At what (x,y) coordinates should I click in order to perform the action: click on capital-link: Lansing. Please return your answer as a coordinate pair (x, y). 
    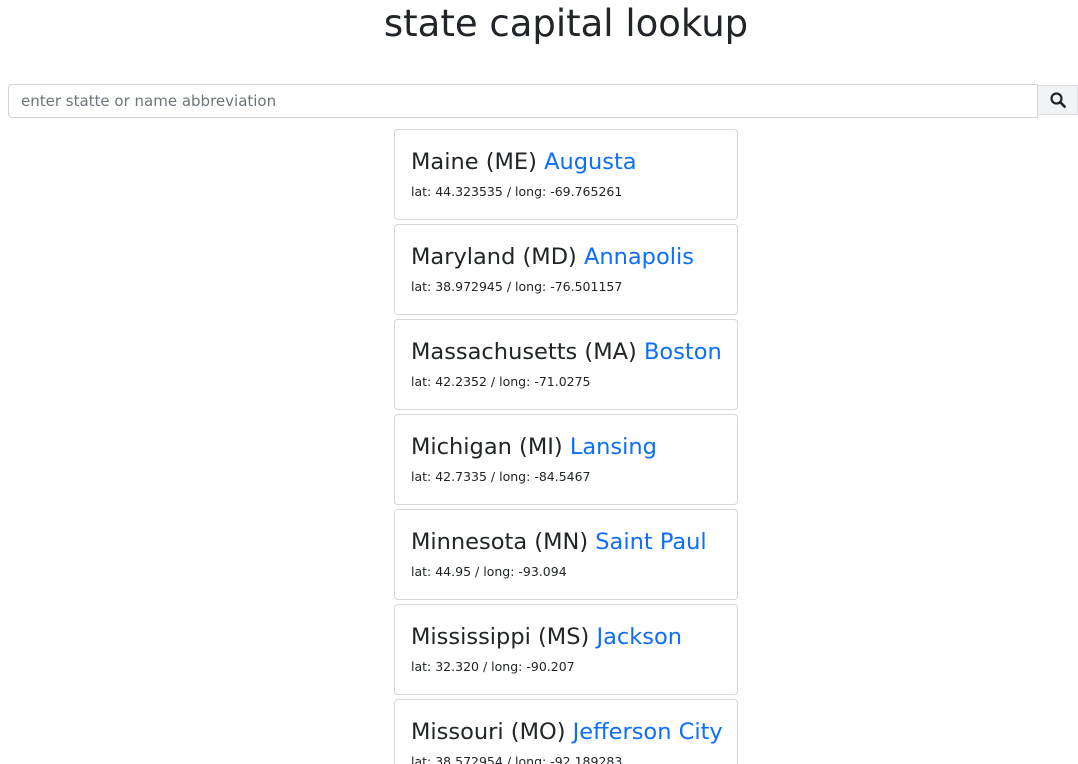
    Looking at the image, I should click on (613, 447).